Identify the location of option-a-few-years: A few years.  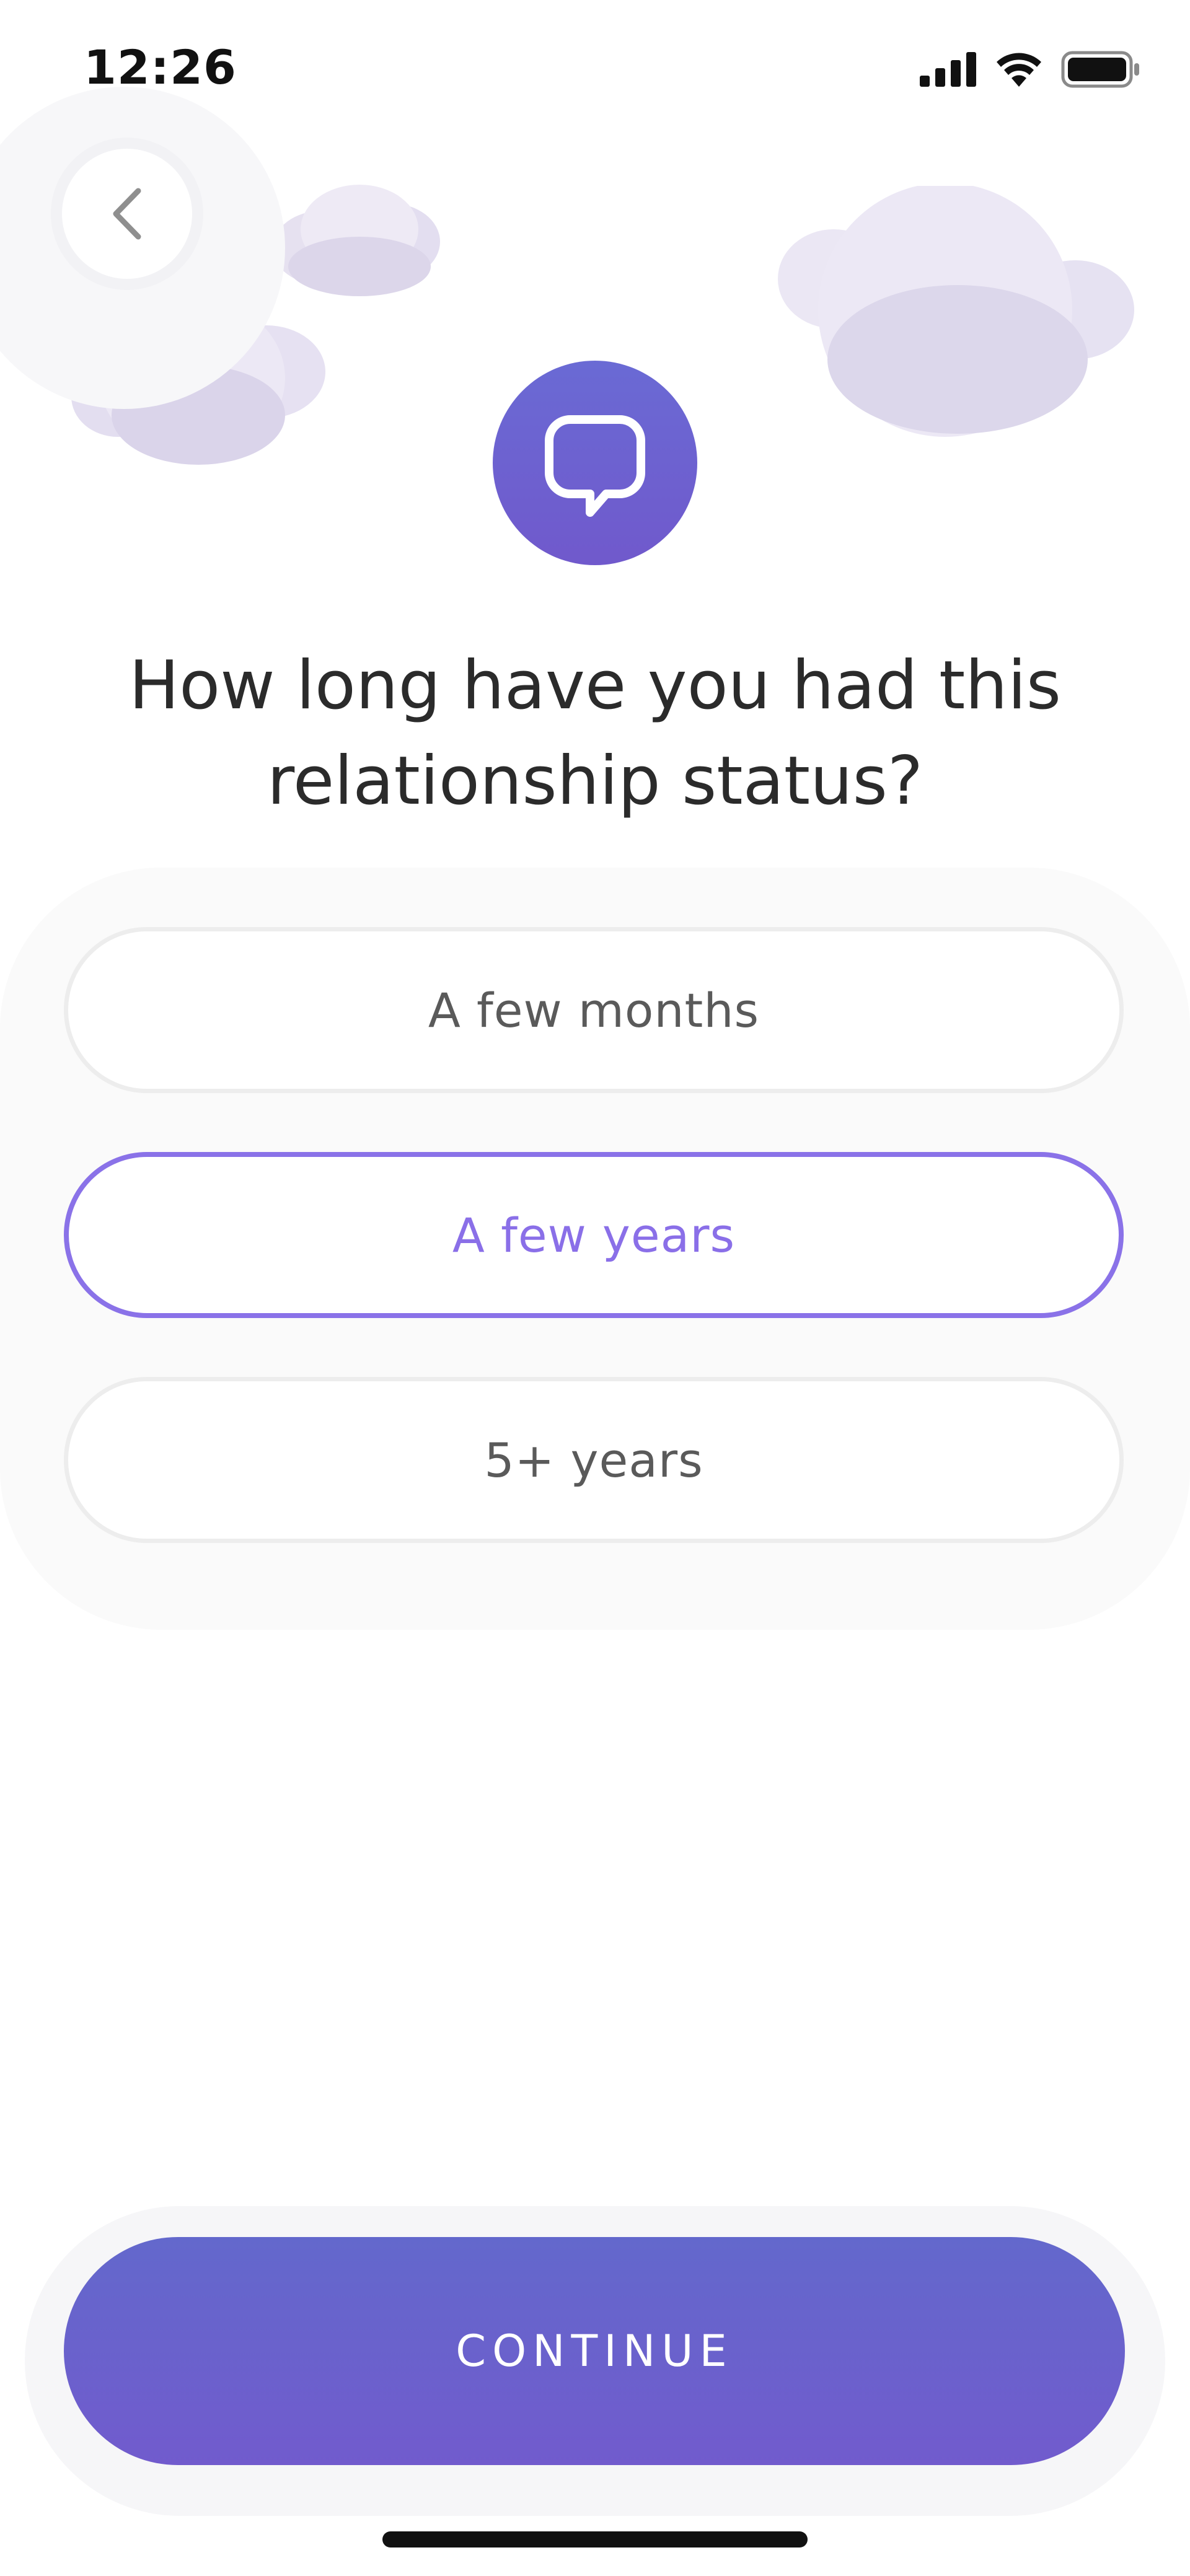
(594, 1235).